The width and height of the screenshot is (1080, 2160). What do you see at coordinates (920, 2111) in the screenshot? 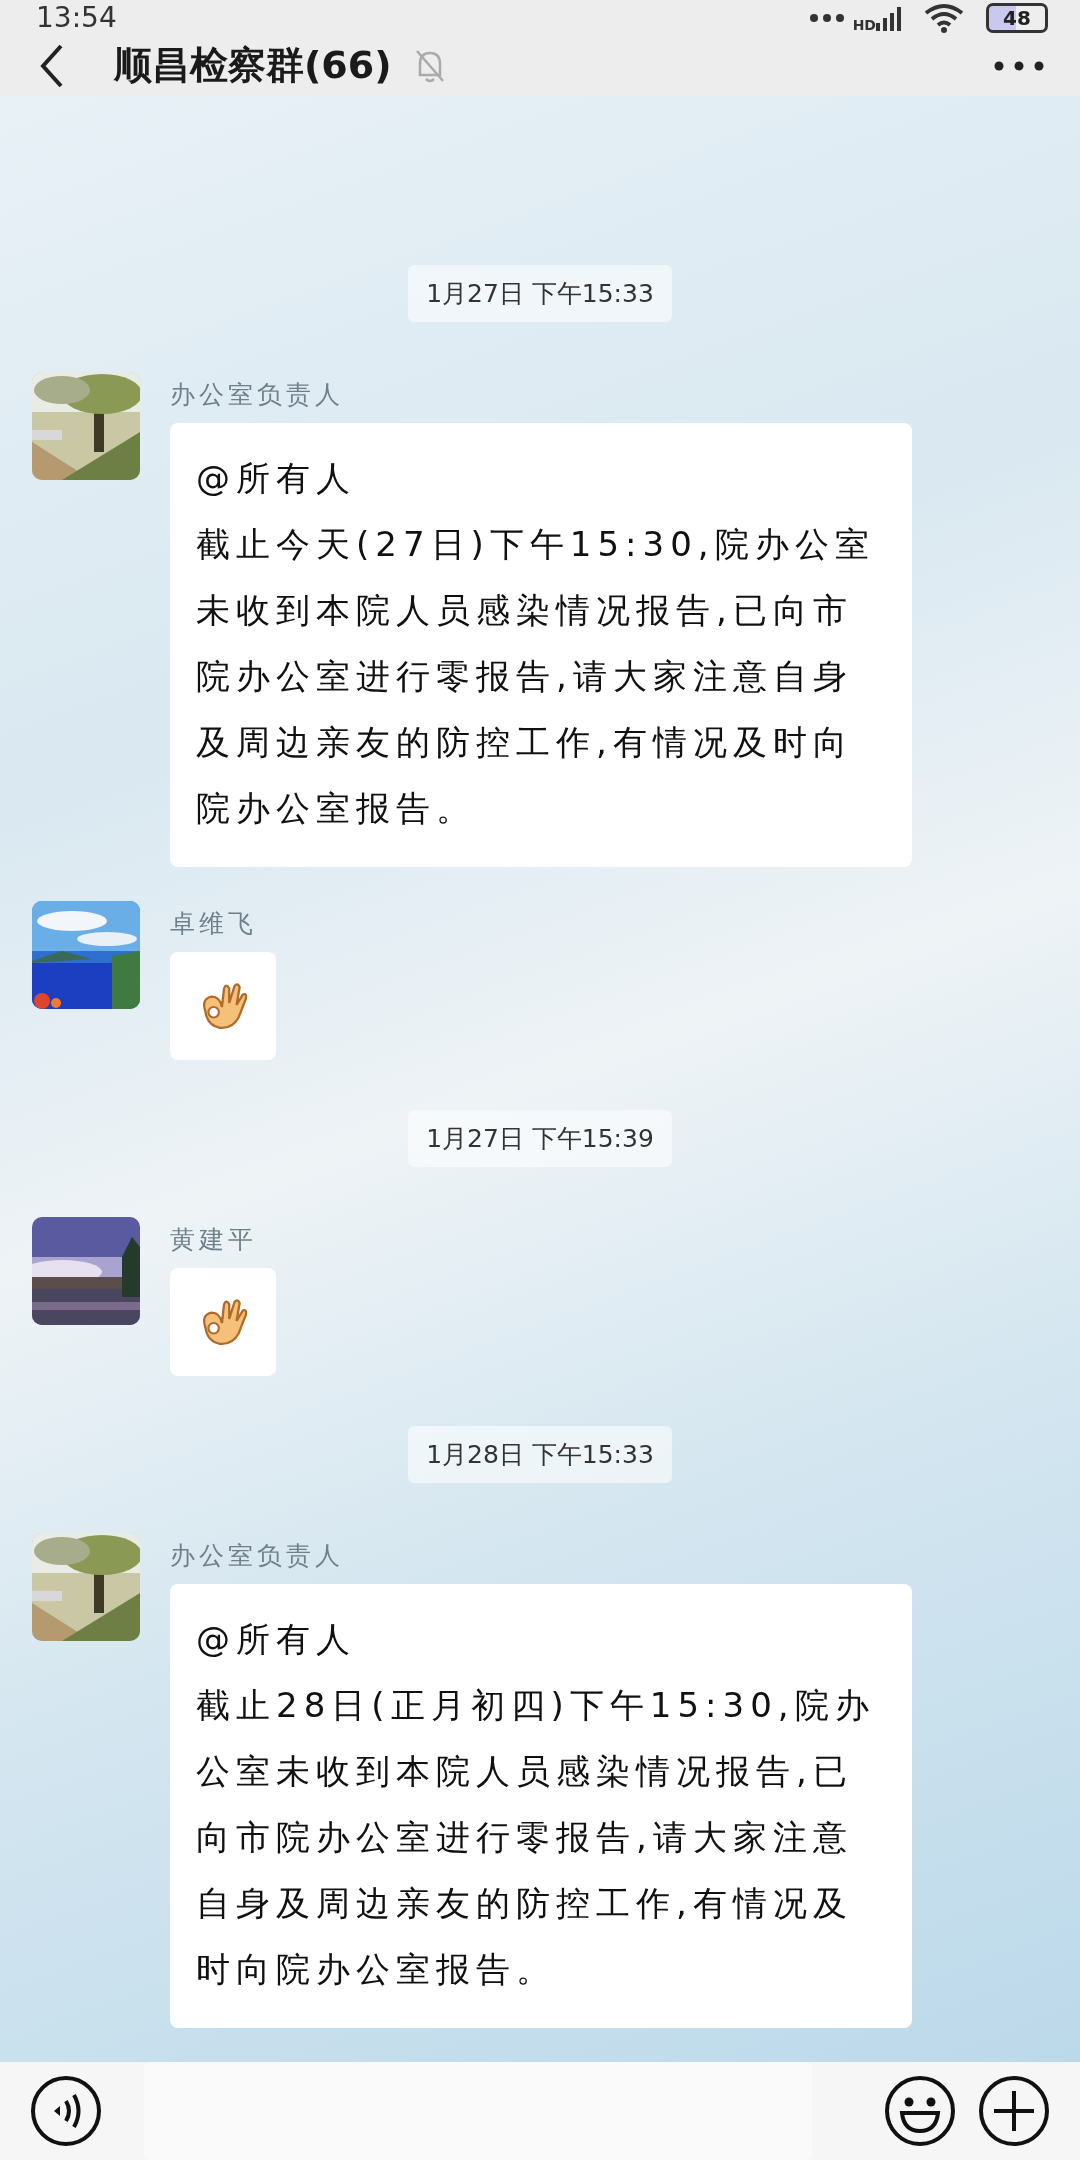
I see `emoji-icon` at bounding box center [920, 2111].